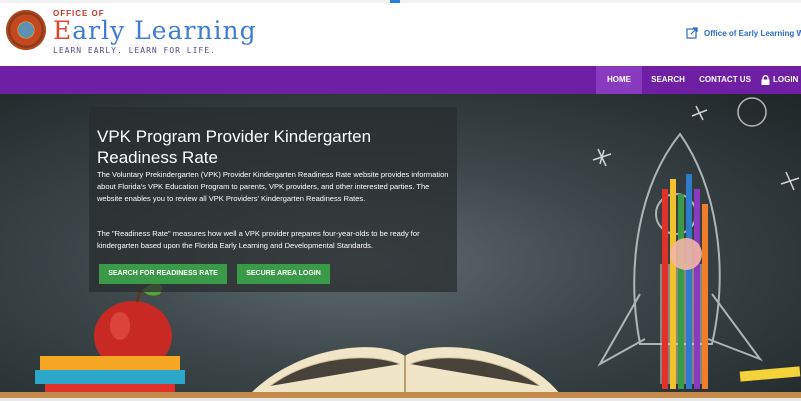 The height and width of the screenshot is (401, 801). I want to click on nav-login: LOGIN, so click(781, 80).